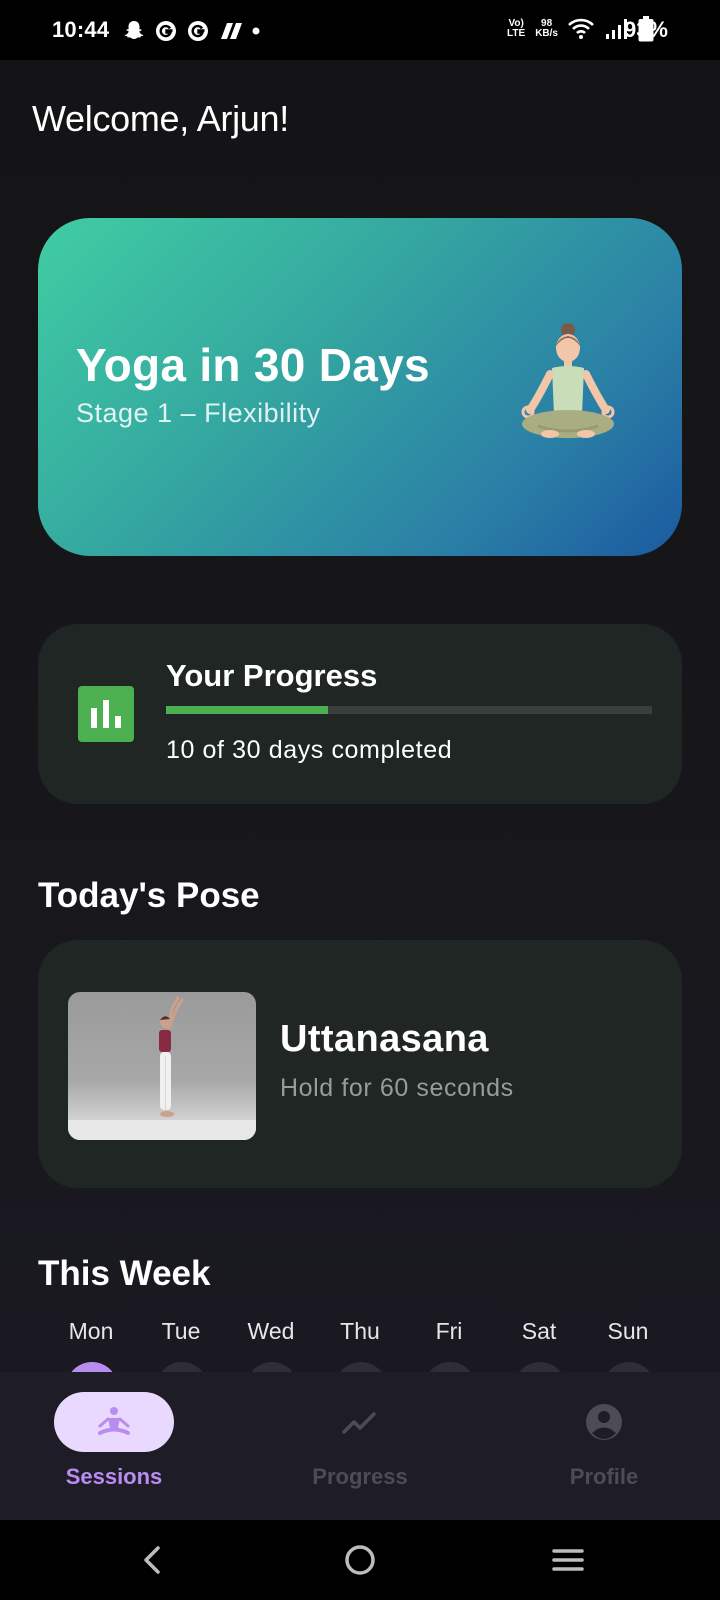 This screenshot has height=1600, width=720. I want to click on day-thu: Thu, so click(360, 1346).